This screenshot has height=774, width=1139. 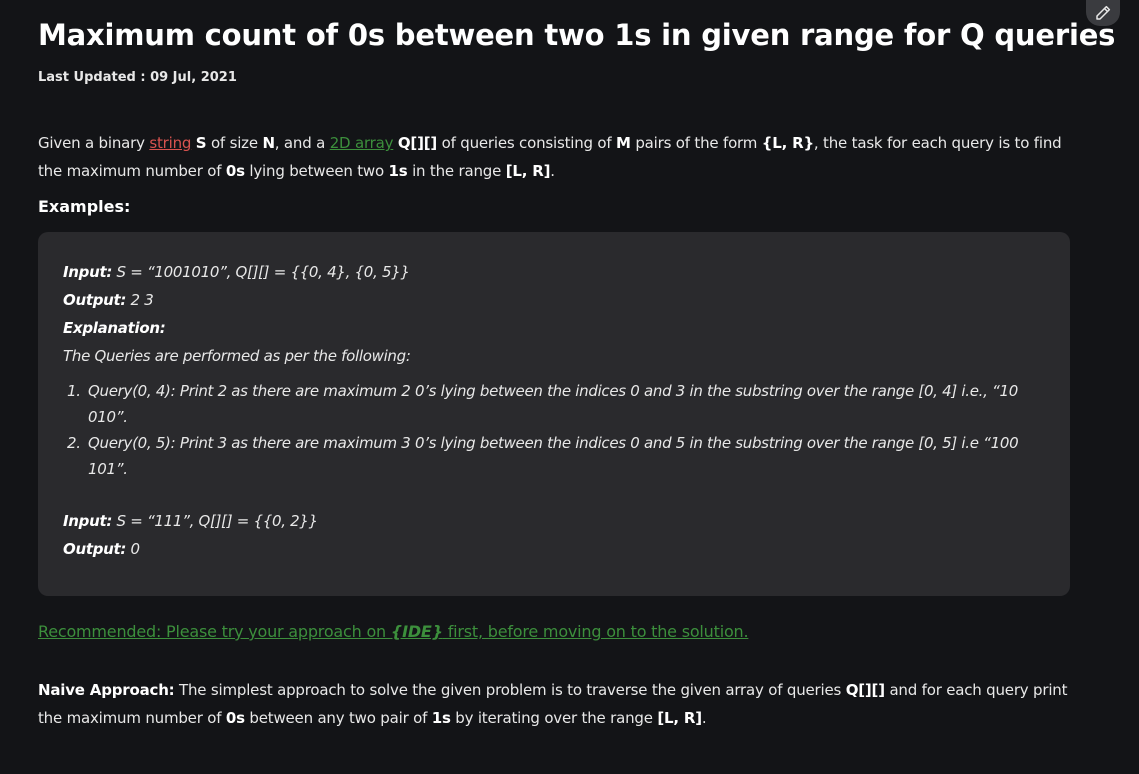 I want to click on input-value: S = “111”, Q[][] = {{0, 2}}, so click(x=215, y=521).